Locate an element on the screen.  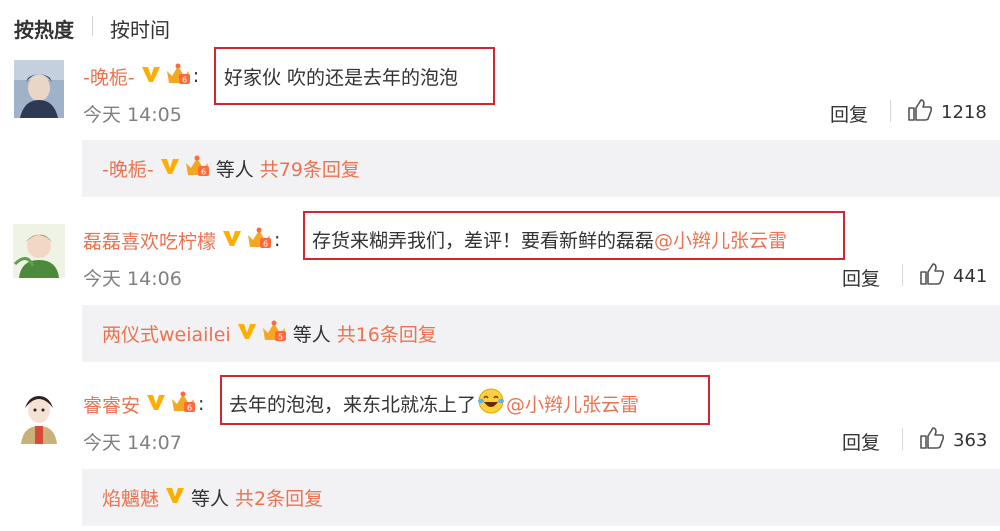
username-link: 磊磊喜欢吃柠檬 is located at coordinates (149, 240).